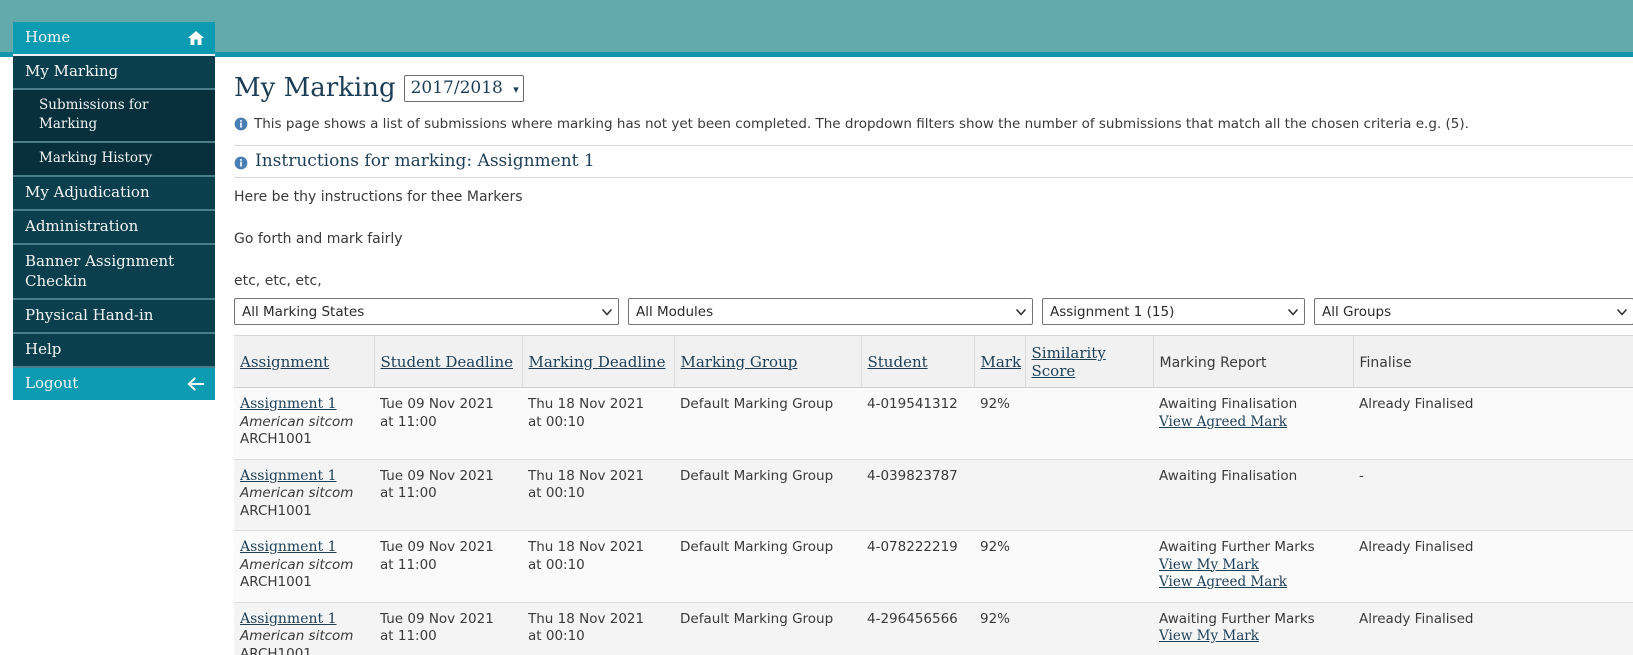 This screenshot has width=1633, height=655. What do you see at coordinates (43, 349) in the screenshot?
I see `sidebar-item-label: Help` at bounding box center [43, 349].